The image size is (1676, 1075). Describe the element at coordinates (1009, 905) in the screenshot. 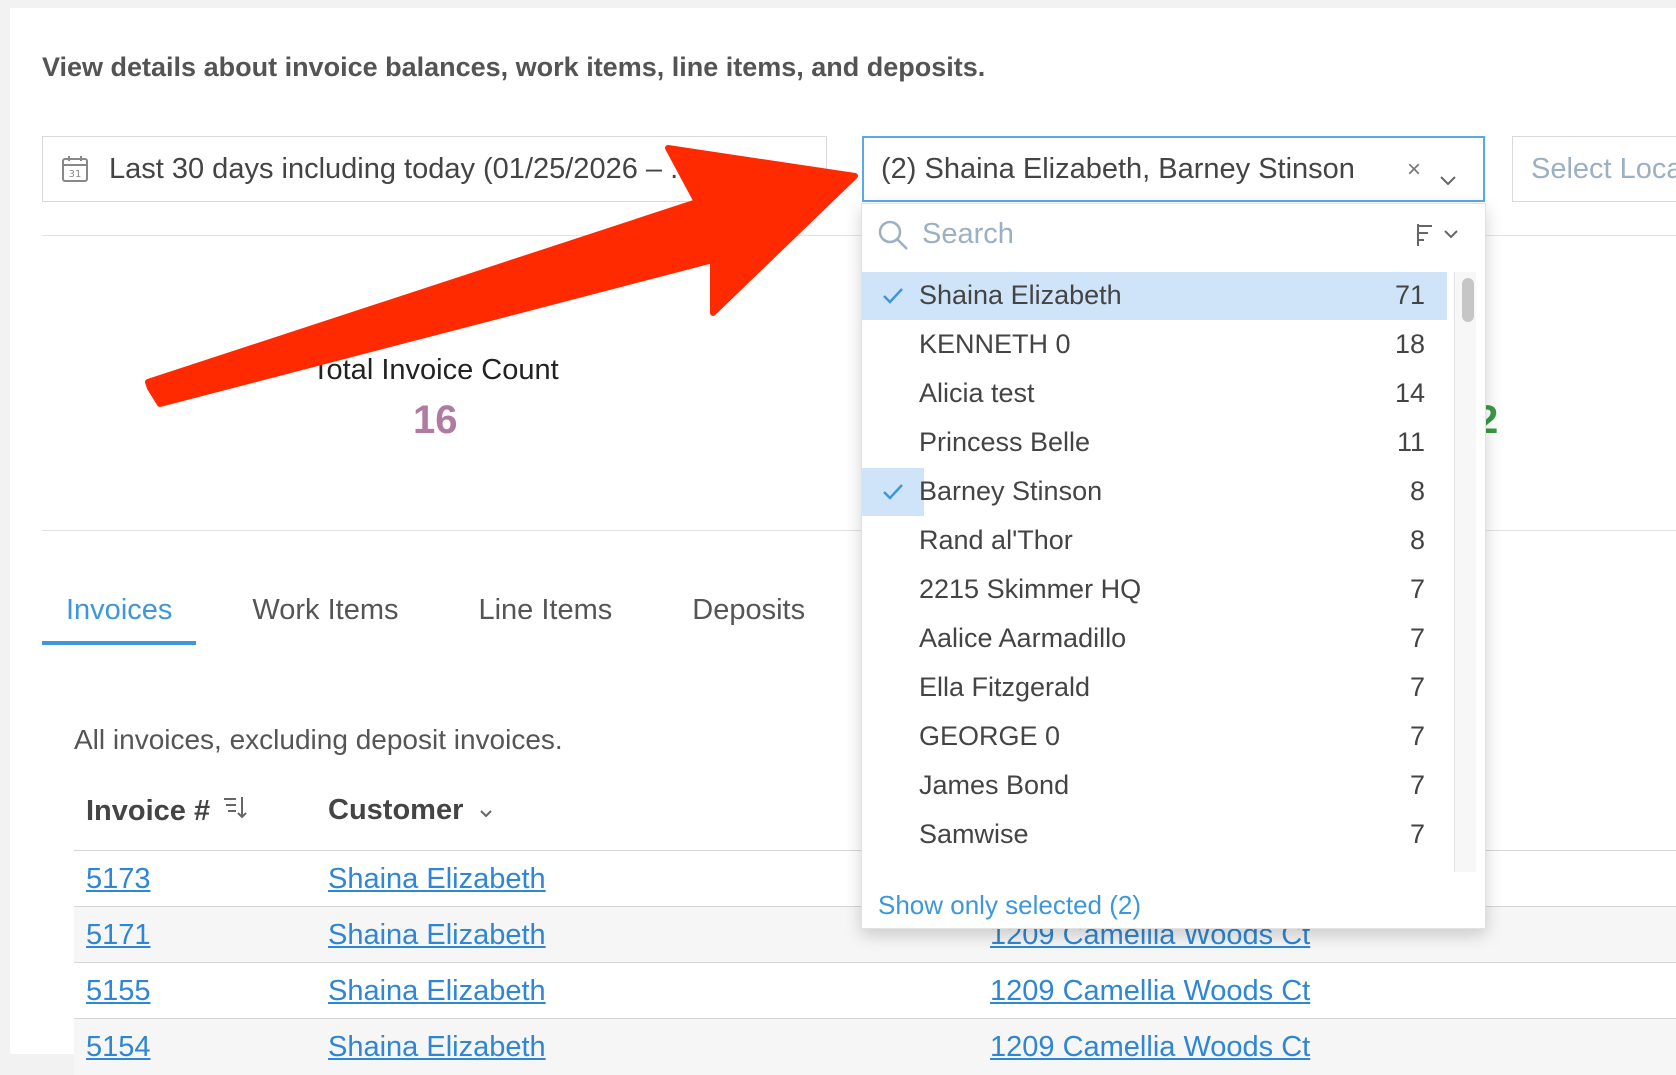

I see `show-only-selected-link: Show only selected (2)` at that location.